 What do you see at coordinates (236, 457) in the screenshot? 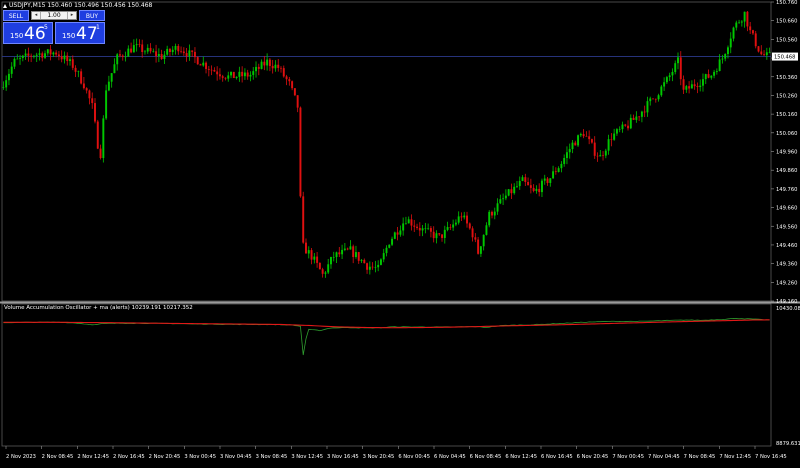
I see `x-tick-label: 3 Nov 04:45` at bounding box center [236, 457].